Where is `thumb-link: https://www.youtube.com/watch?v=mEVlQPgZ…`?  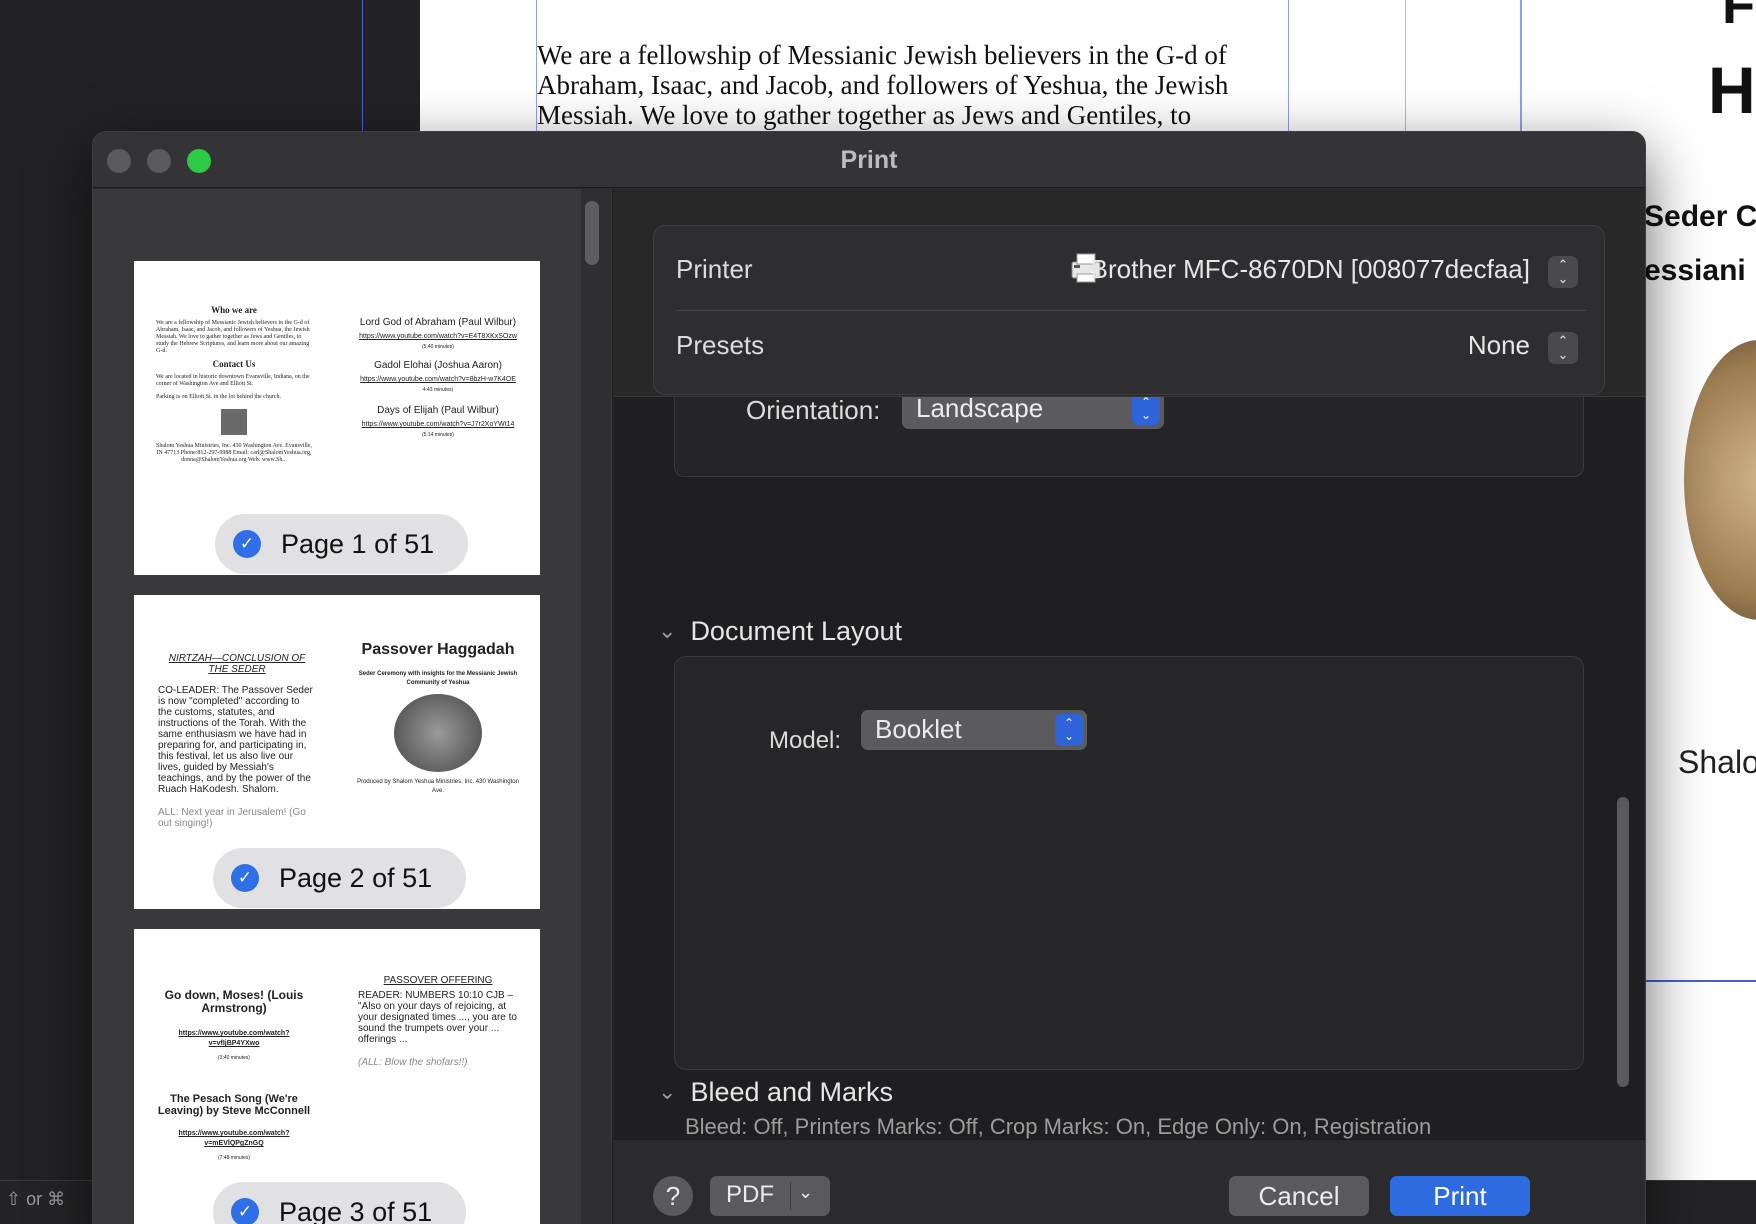 thumb-link: https://www.youtube.com/watch?v=mEVlQPgZ… is located at coordinates (234, 1138).